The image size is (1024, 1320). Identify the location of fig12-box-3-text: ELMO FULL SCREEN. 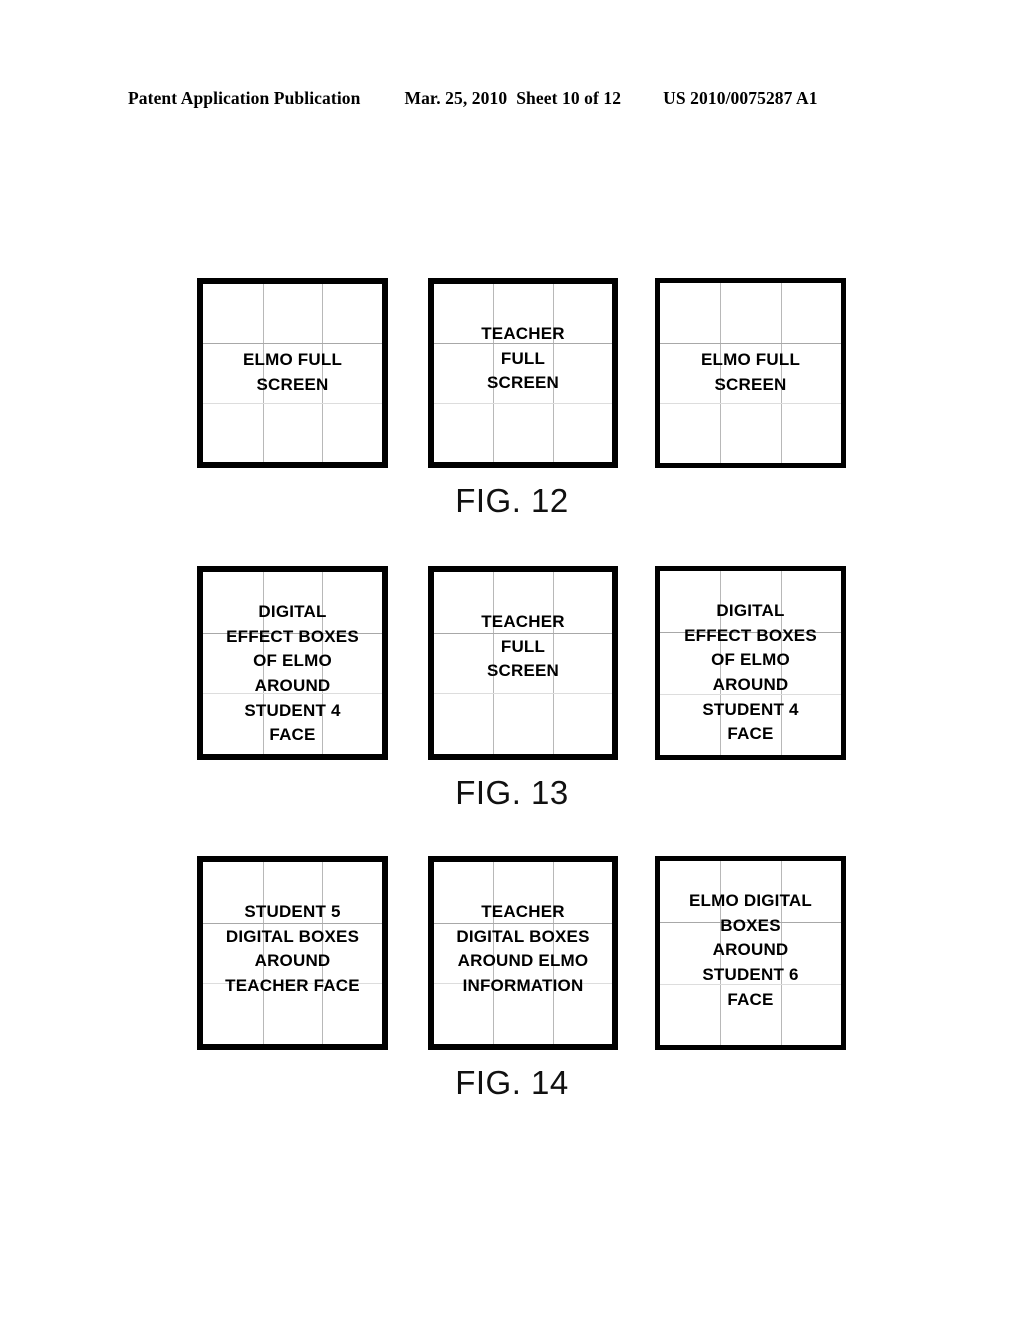
(750, 373).